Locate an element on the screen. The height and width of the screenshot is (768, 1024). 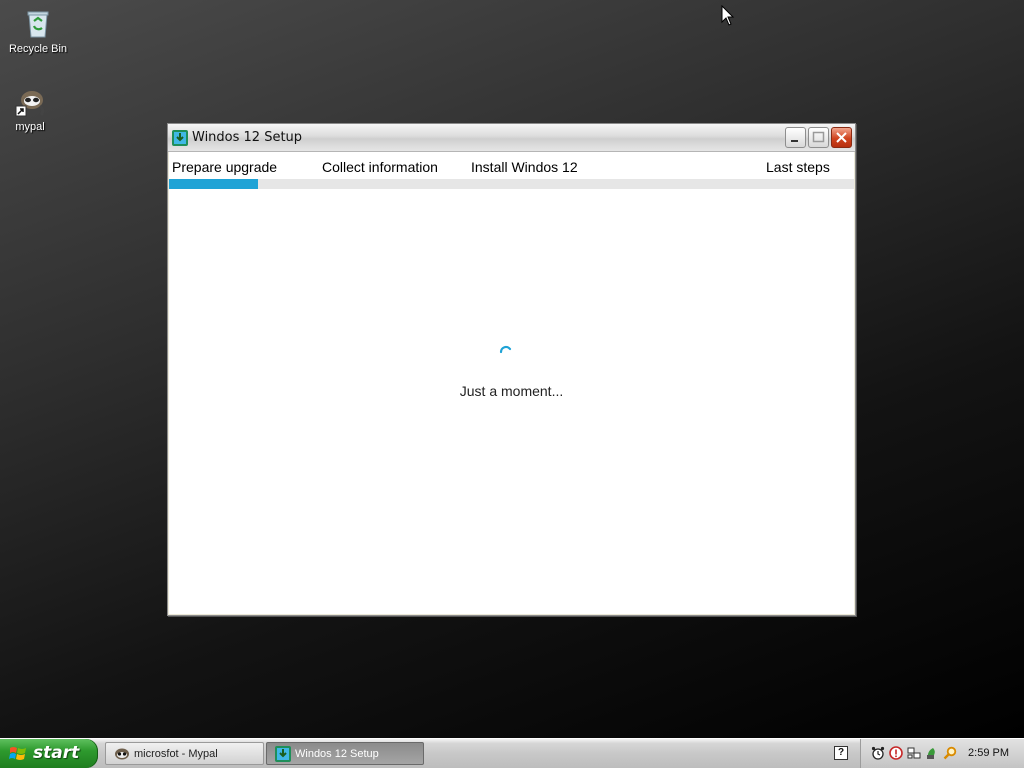
task-label: Windos 12 Setup is located at coordinates (337, 754).